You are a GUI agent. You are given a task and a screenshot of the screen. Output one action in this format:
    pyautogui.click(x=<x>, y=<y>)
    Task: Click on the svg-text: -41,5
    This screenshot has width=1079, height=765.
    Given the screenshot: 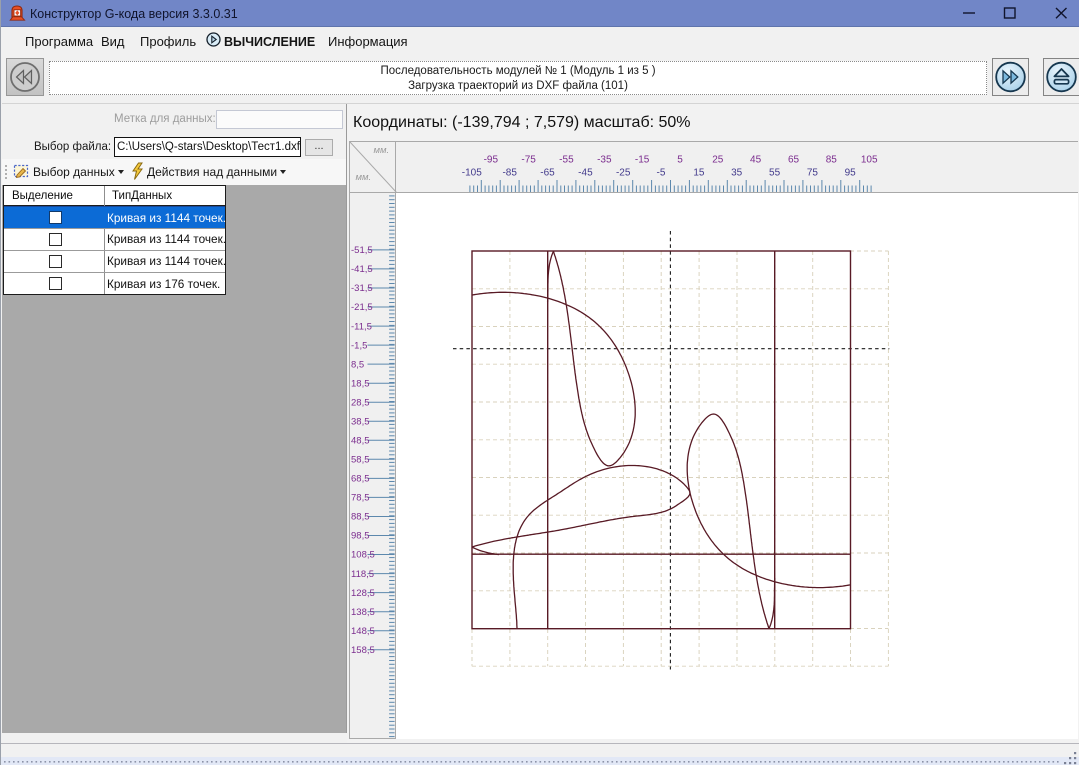 What is the action you would take?
    pyautogui.click(x=362, y=269)
    